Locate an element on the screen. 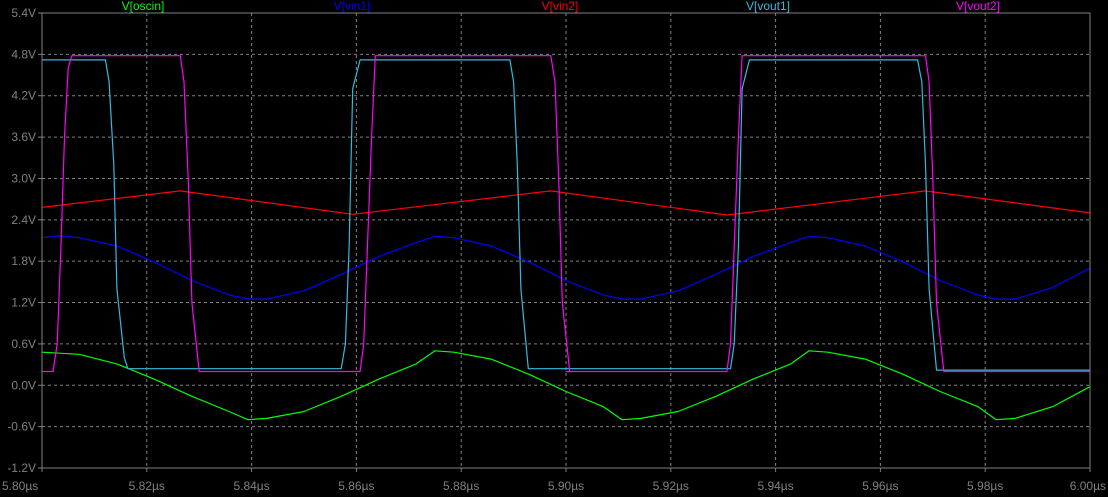 The width and height of the screenshot is (1108, 497). y-tick-label: -0.6V is located at coordinates (21, 427).